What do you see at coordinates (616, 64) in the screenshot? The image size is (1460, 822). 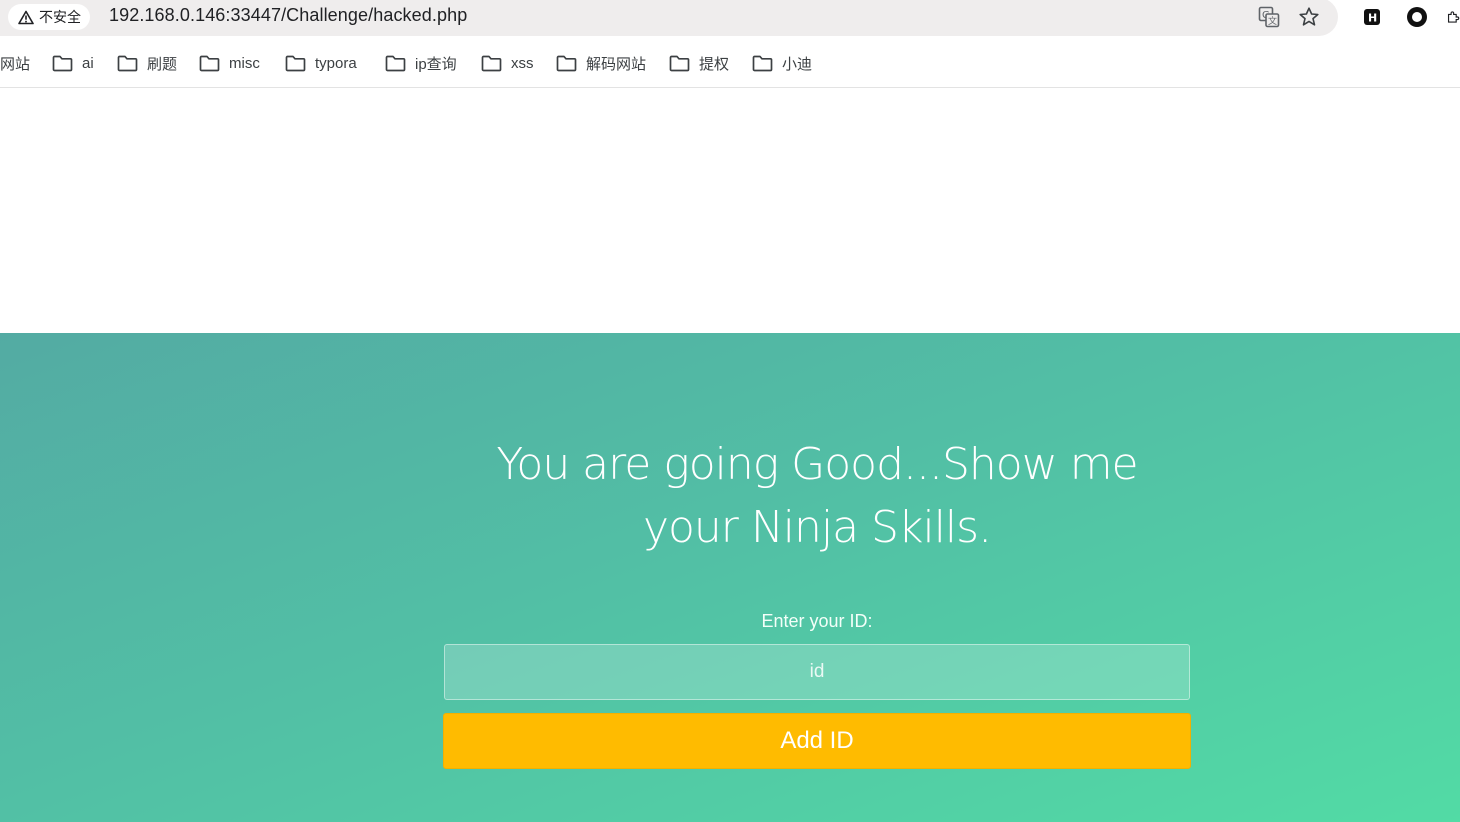 I see `bookmark-label: 解码网站` at bounding box center [616, 64].